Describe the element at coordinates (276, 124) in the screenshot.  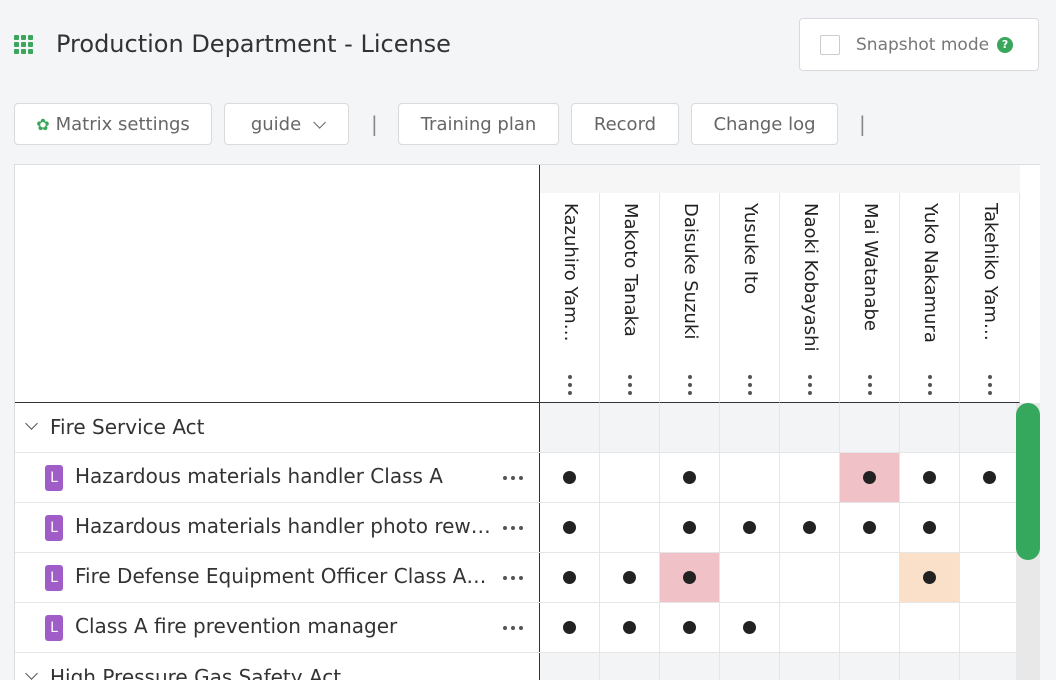
I see `guide-label: guide` at that location.